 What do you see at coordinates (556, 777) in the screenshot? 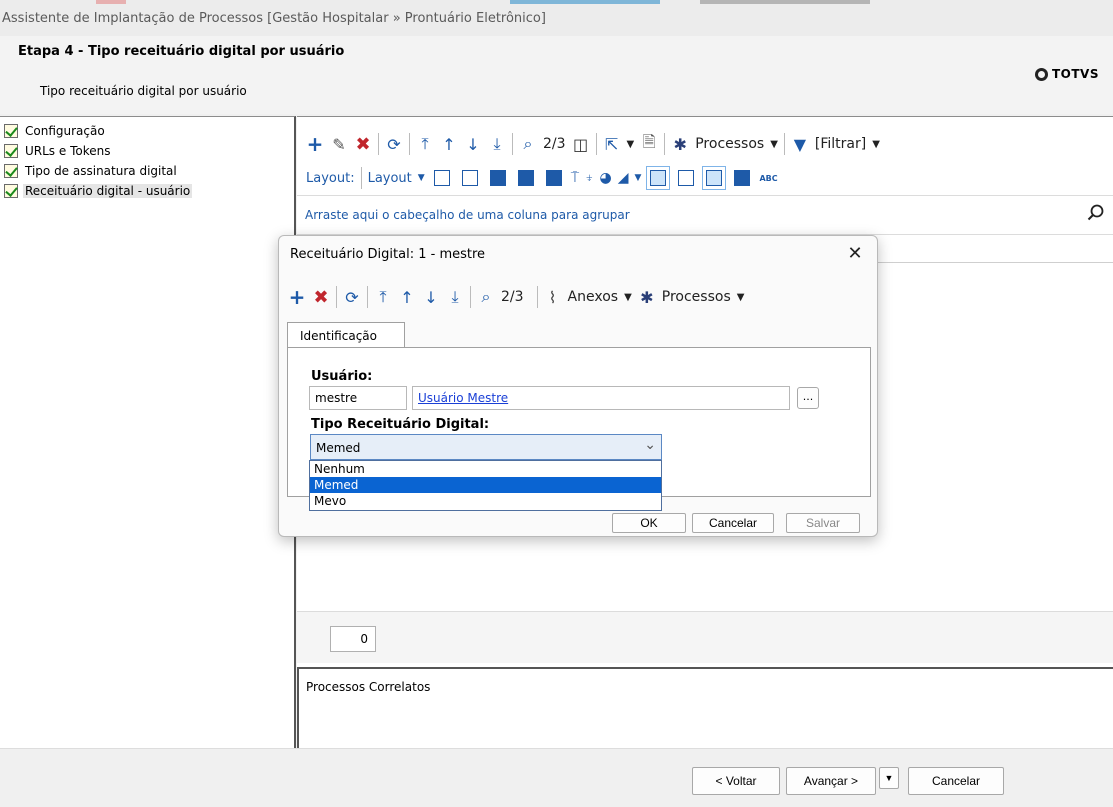
I see `wizard-footer: < Voltar Avançar > ▼ Cancelar` at bounding box center [556, 777].